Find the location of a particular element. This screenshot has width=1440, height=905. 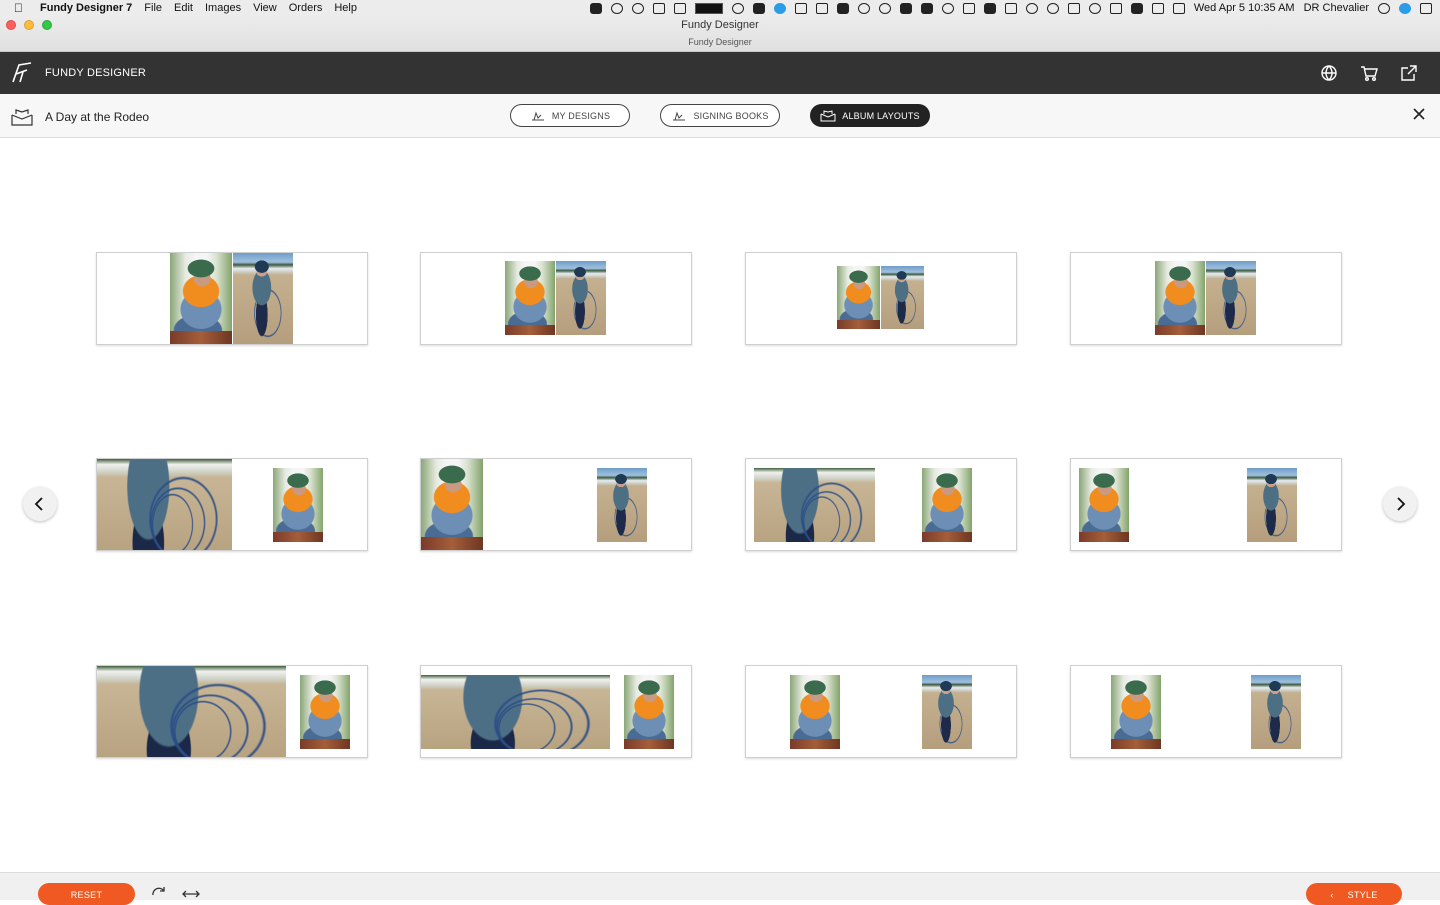

status-bars-icon is located at coordinates (1010, 8).